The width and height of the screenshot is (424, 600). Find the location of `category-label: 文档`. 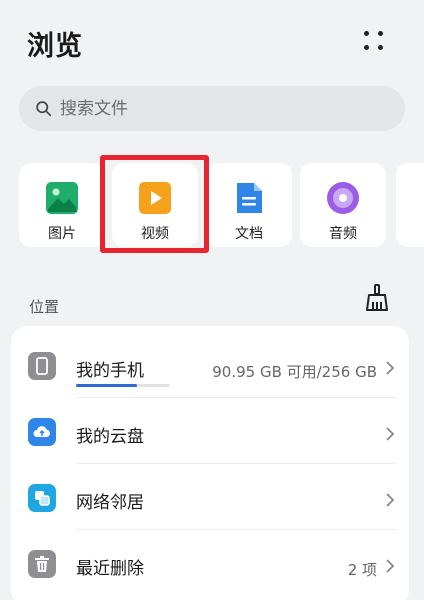

category-label: 文档 is located at coordinates (249, 234).